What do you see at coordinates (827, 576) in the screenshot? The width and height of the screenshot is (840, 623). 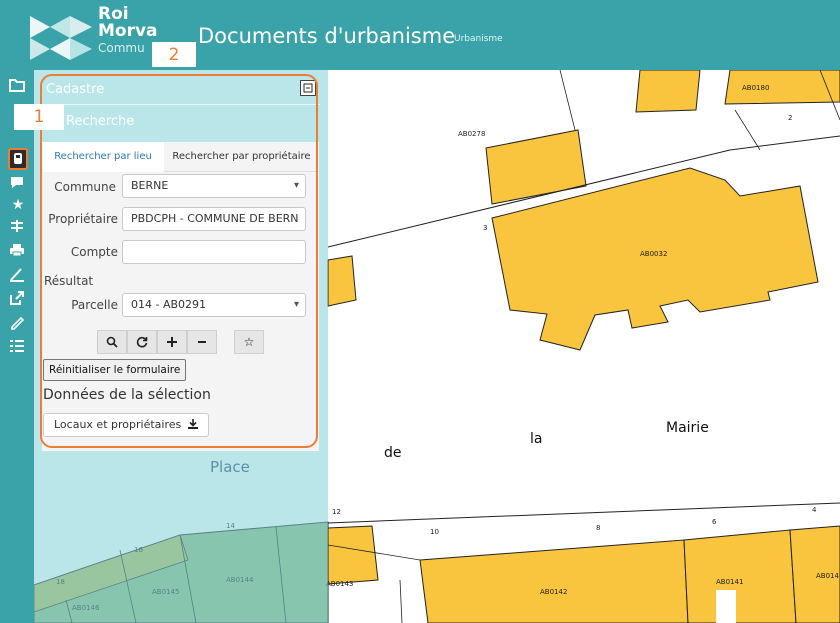 I see `parcel-label-ab014: AB014` at bounding box center [827, 576].